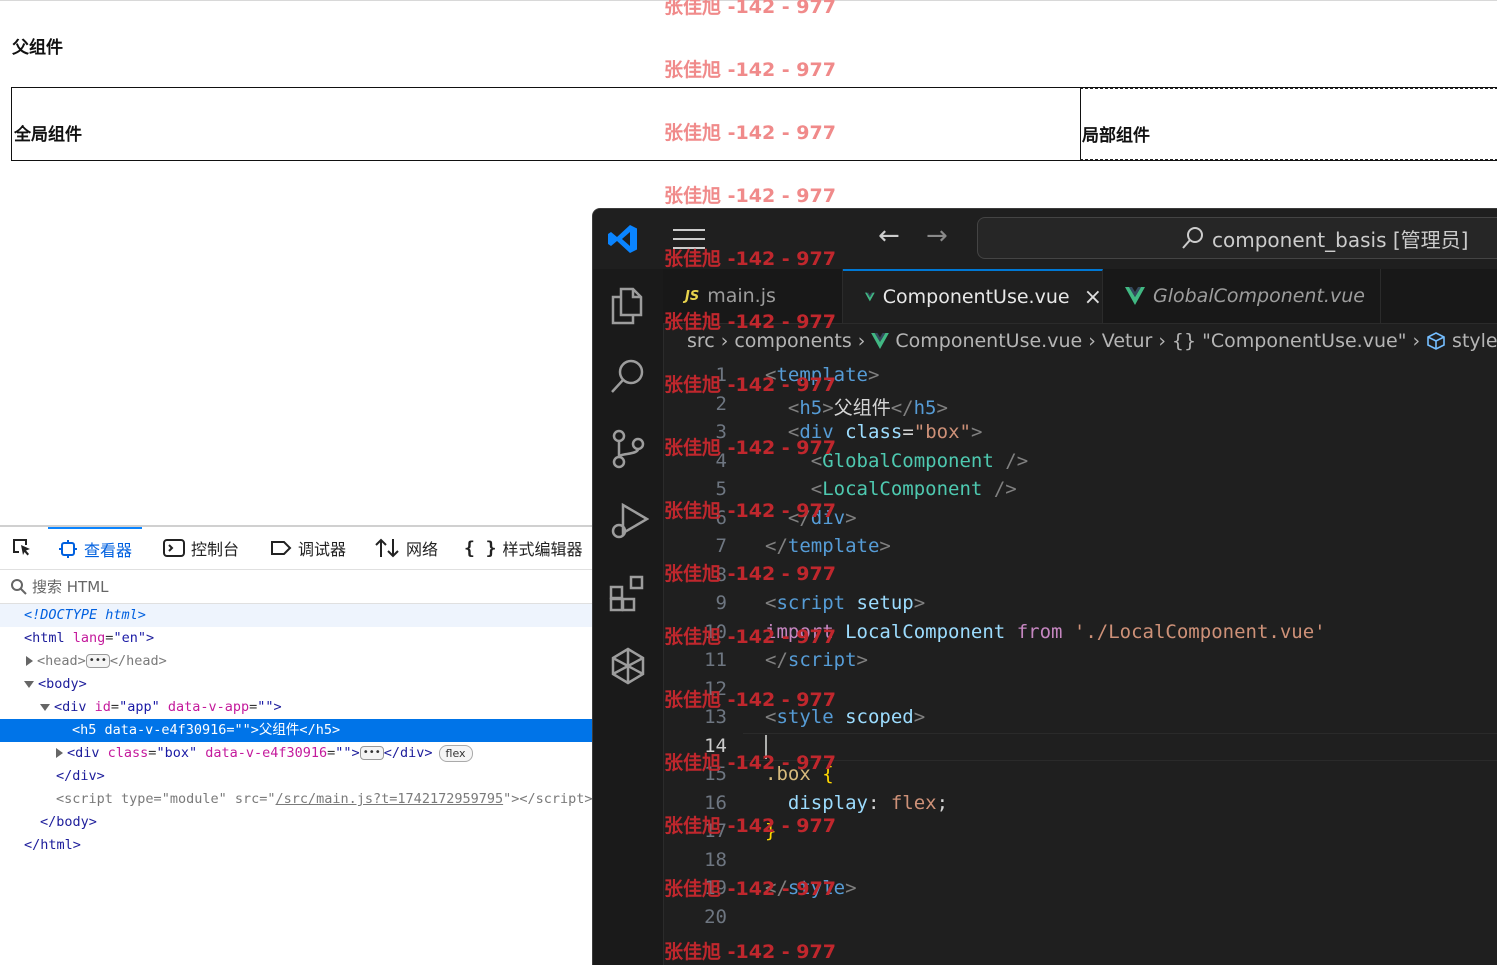  I want to click on tab-globalcomponent-vue: GlobalComponent.vue, so click(1242, 296).